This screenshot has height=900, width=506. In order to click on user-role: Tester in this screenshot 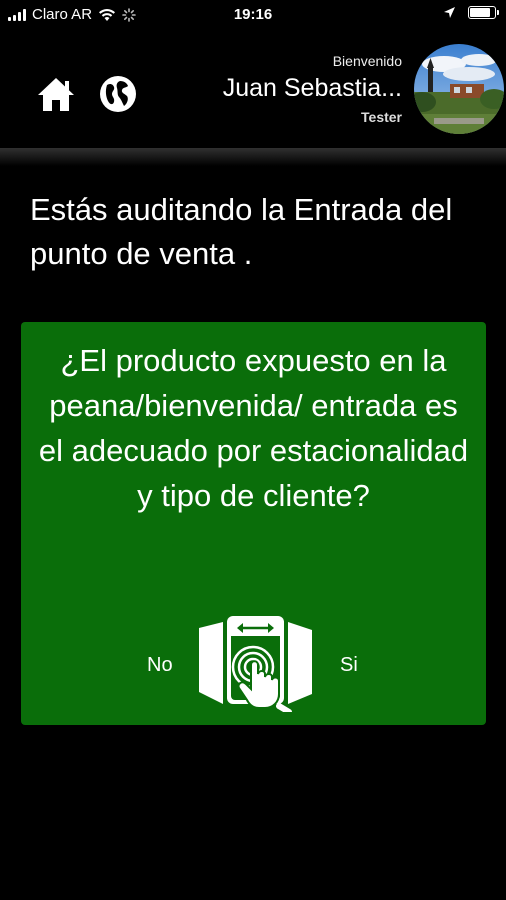, I will do `click(381, 117)`.